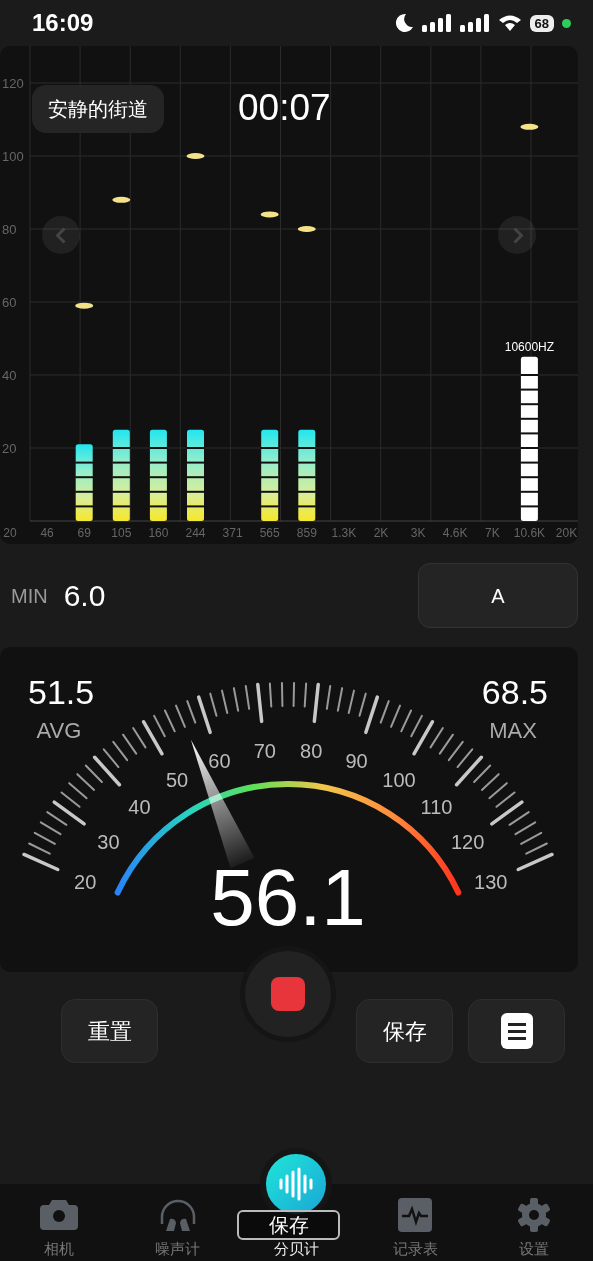 Image resolution: width=593 pixels, height=1261 pixels. Describe the element at coordinates (85, 881) in the screenshot. I see `scale-label: 20` at that location.